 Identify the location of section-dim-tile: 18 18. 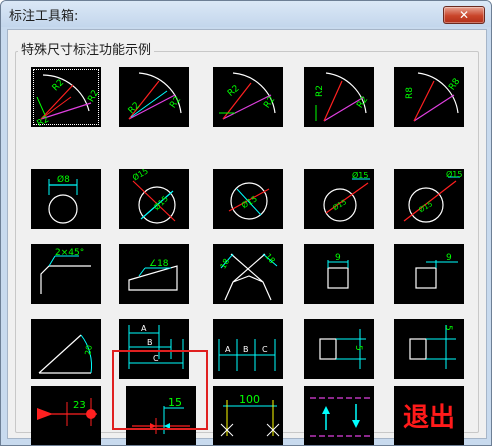
(248, 274).